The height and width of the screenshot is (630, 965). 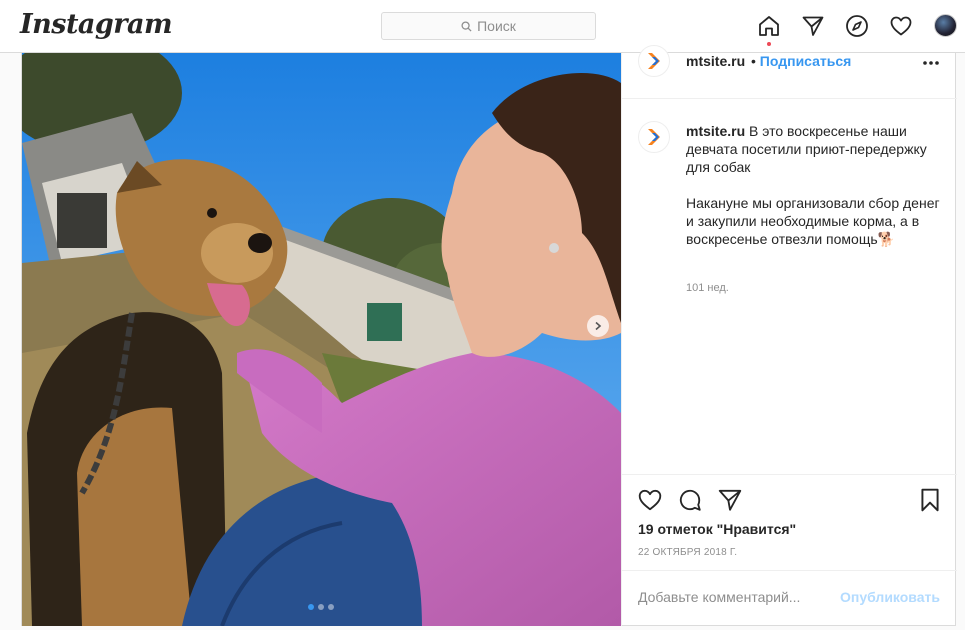 What do you see at coordinates (688, 552) in the screenshot?
I see `post-date: 22 ОКТЯБРЯ 2018 Г.` at bounding box center [688, 552].